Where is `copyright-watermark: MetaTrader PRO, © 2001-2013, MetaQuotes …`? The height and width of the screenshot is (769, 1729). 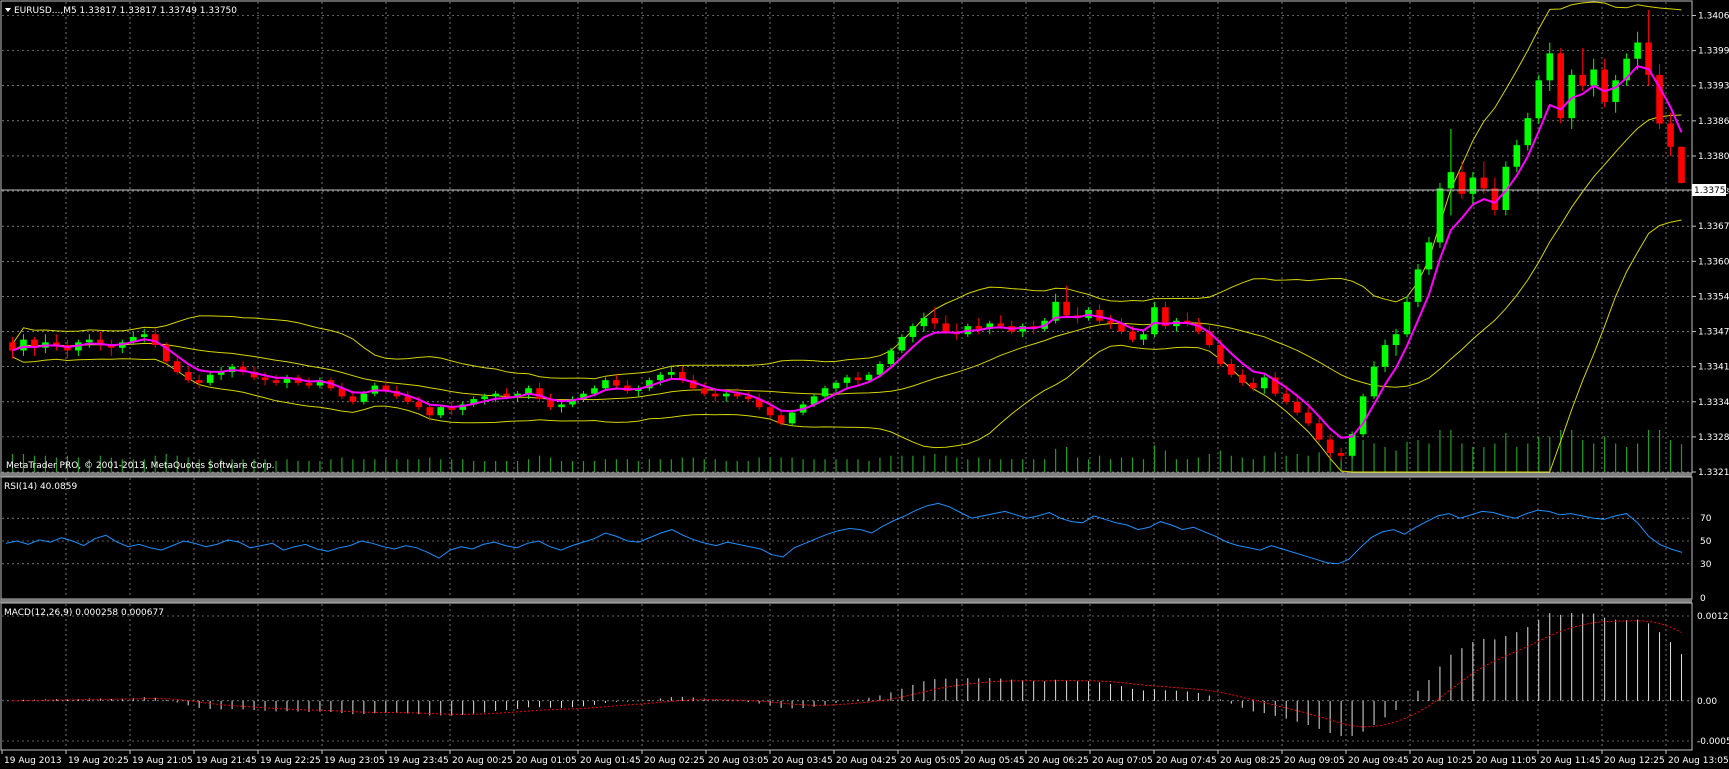 copyright-watermark: MetaTrader PRO, © 2001-2013, MetaQuotes … is located at coordinates (140, 466).